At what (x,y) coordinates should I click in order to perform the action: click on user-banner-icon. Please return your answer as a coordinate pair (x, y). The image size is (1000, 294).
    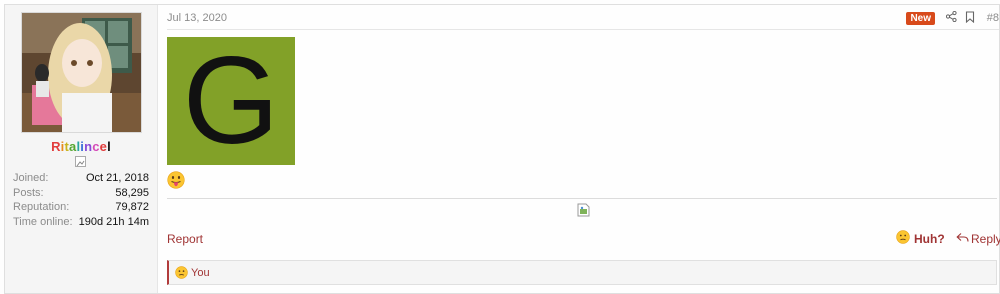
    Looking at the image, I should click on (80, 161).